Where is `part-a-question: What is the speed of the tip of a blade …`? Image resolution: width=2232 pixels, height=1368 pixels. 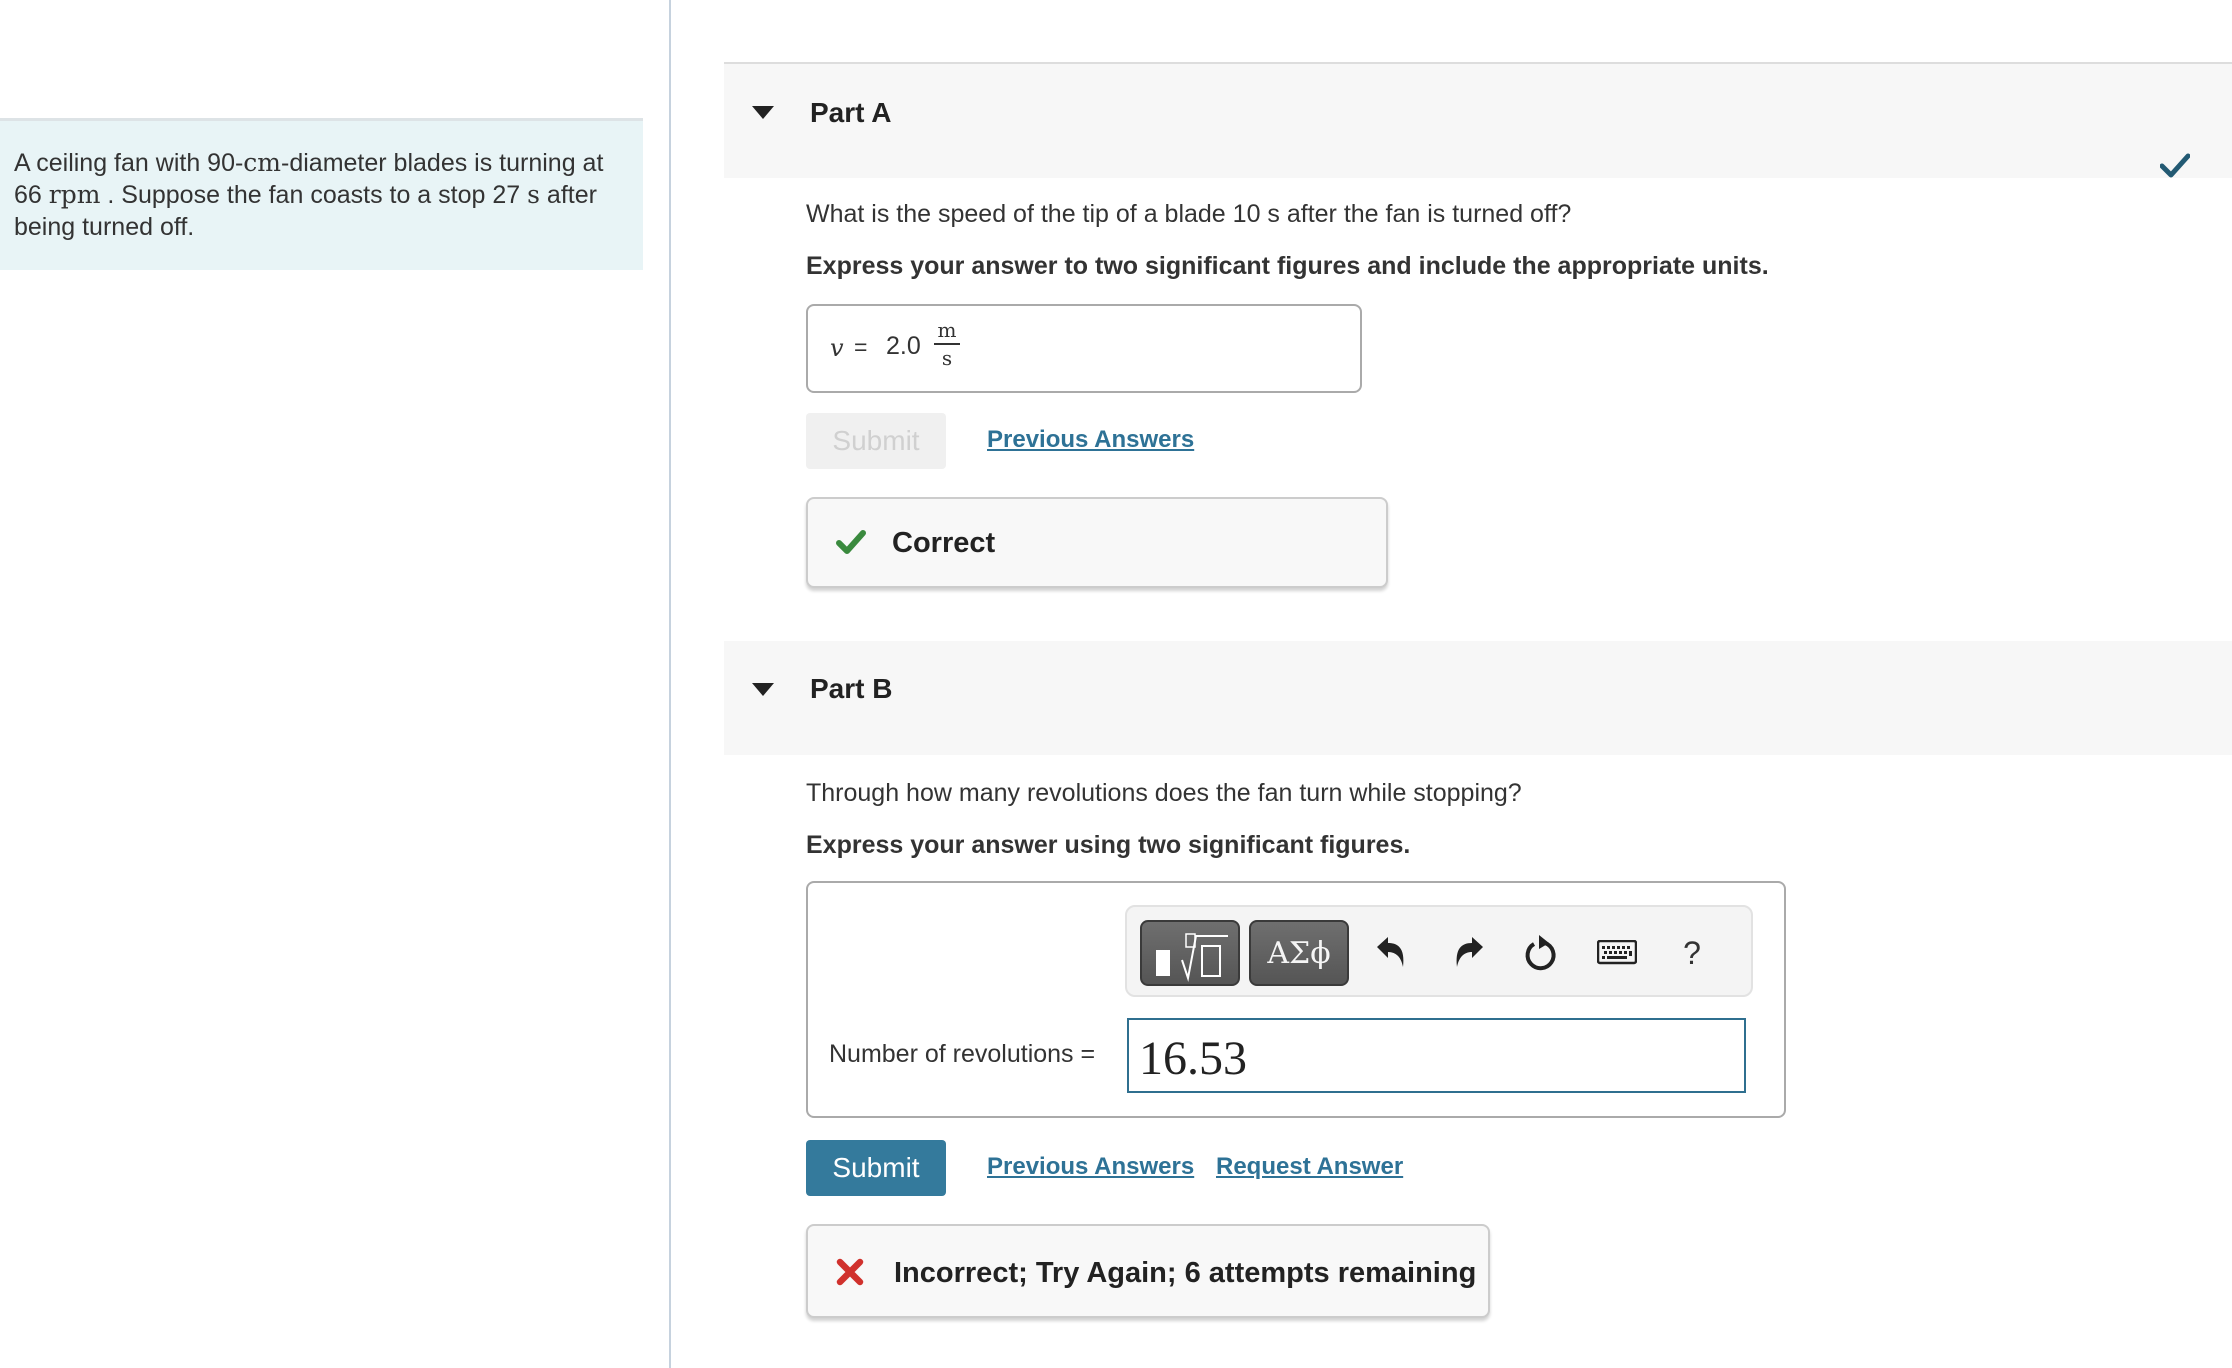
part-a-question: What is the speed of the tip of a blade … is located at coordinates (1189, 214).